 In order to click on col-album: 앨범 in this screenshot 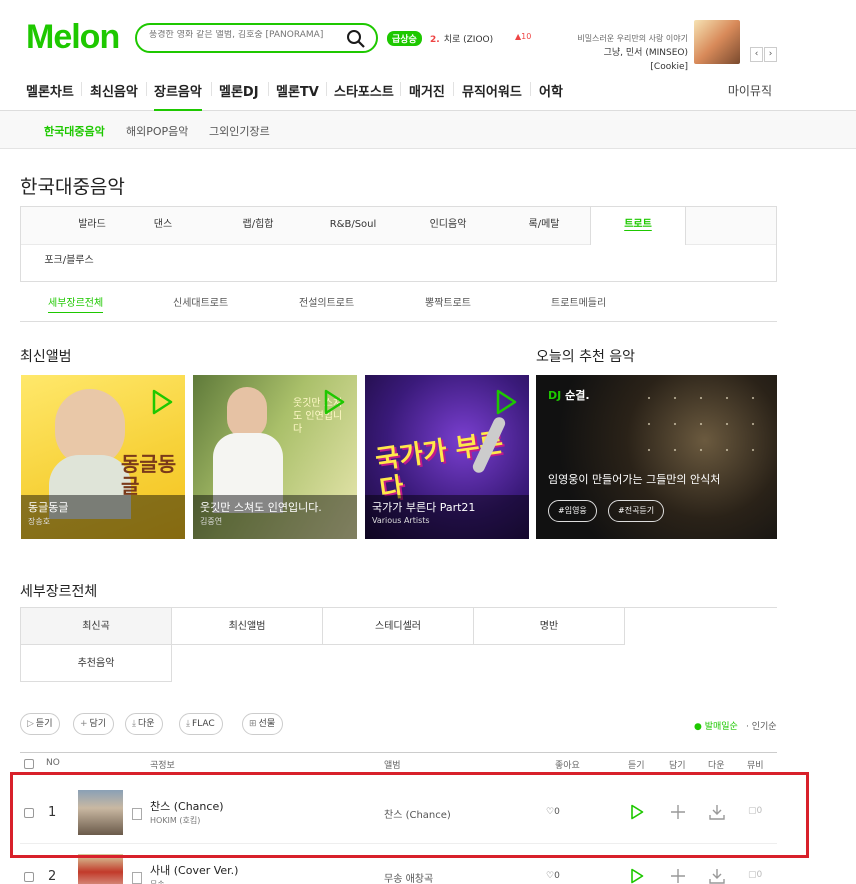, I will do `click(392, 766)`.